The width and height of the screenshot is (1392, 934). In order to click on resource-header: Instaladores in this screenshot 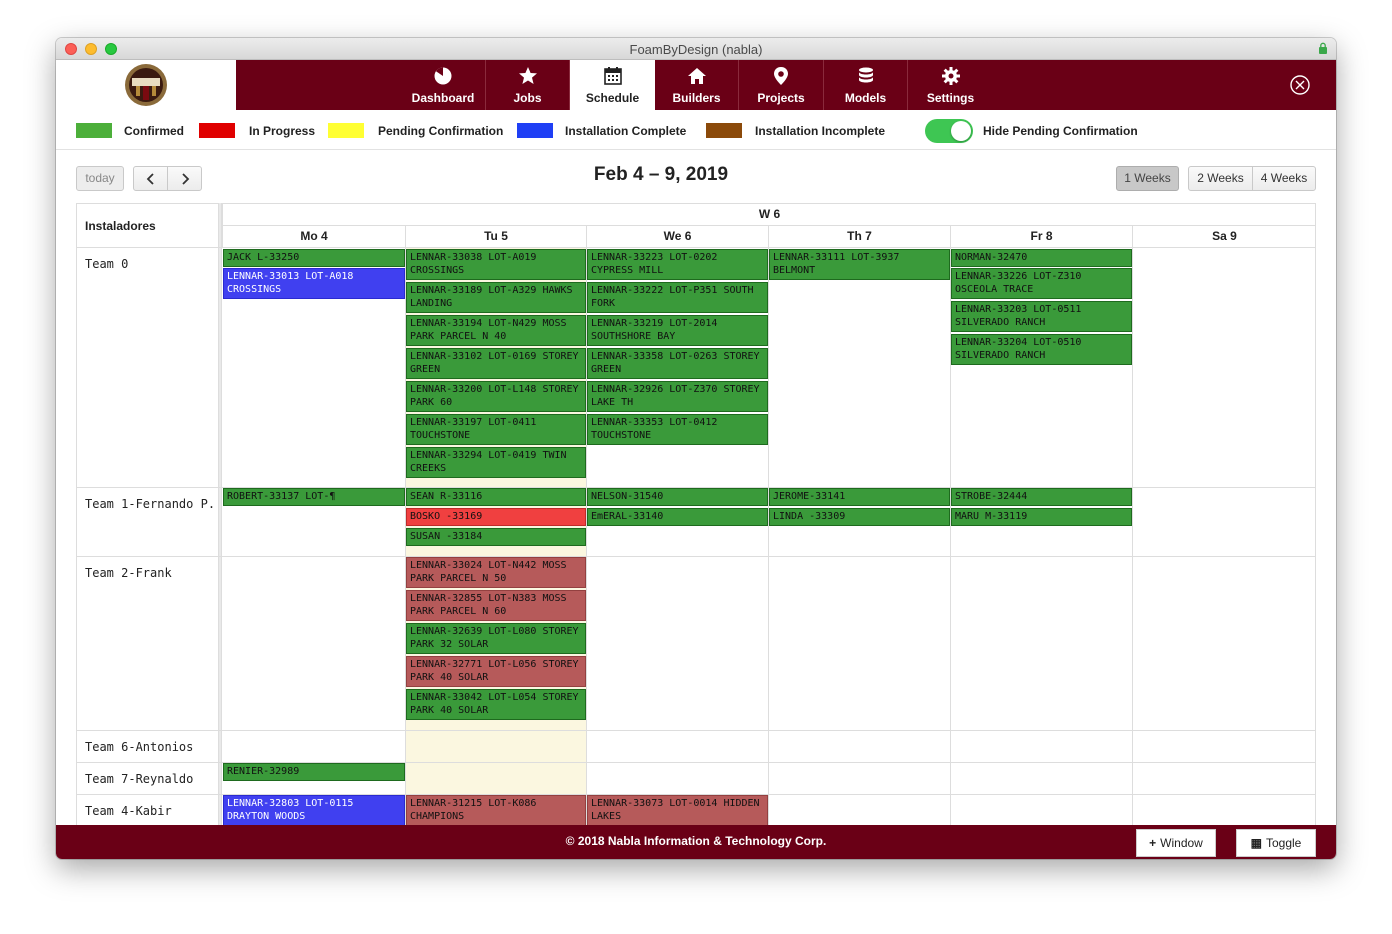, I will do `click(147, 225)`.